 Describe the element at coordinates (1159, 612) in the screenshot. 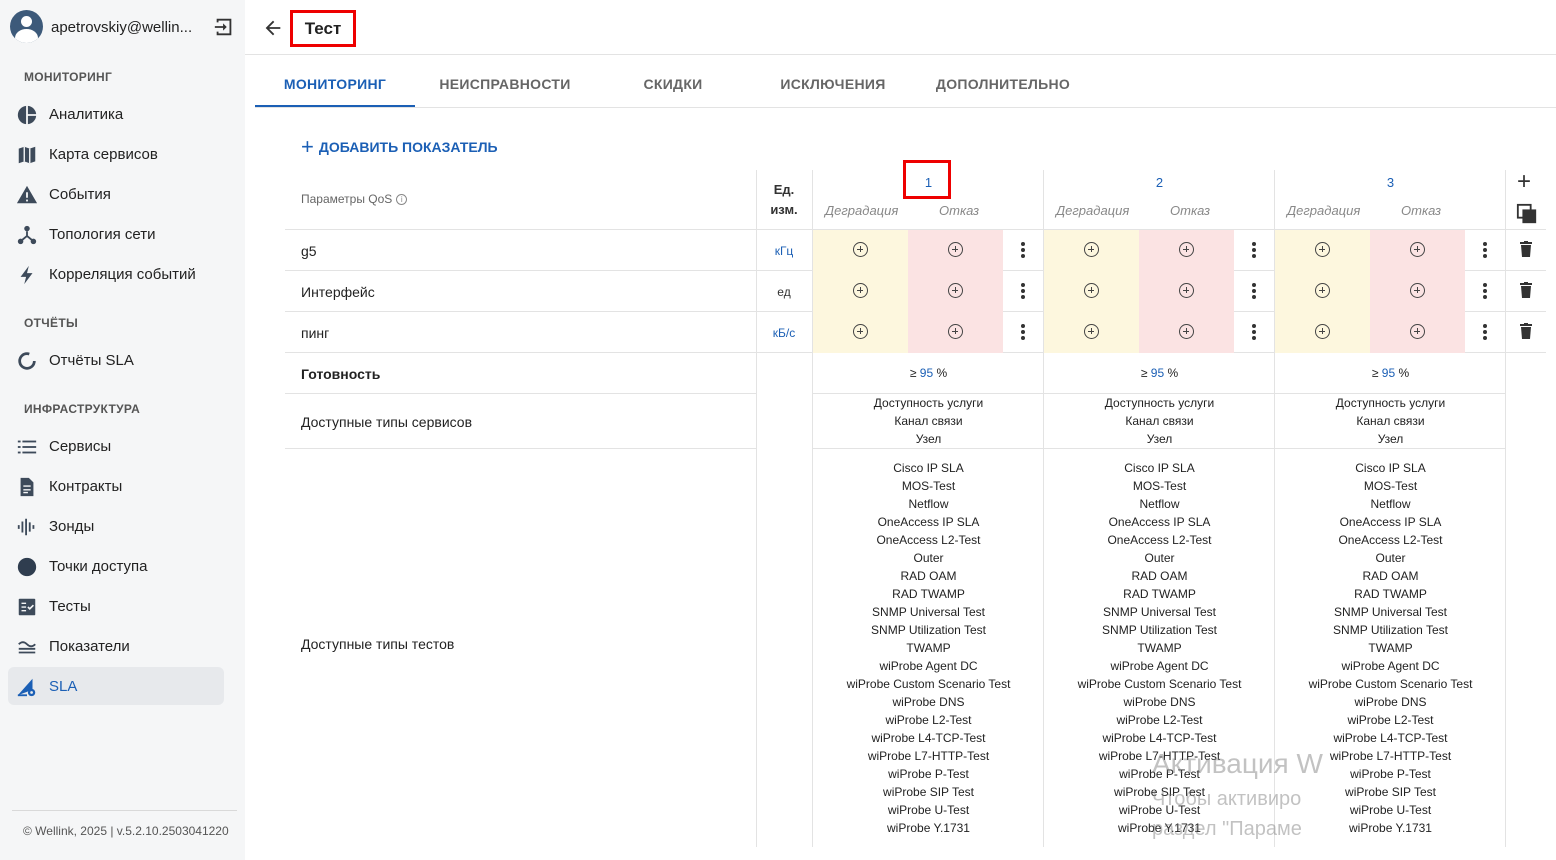

I see `test-type: SNMP Universal Test` at that location.